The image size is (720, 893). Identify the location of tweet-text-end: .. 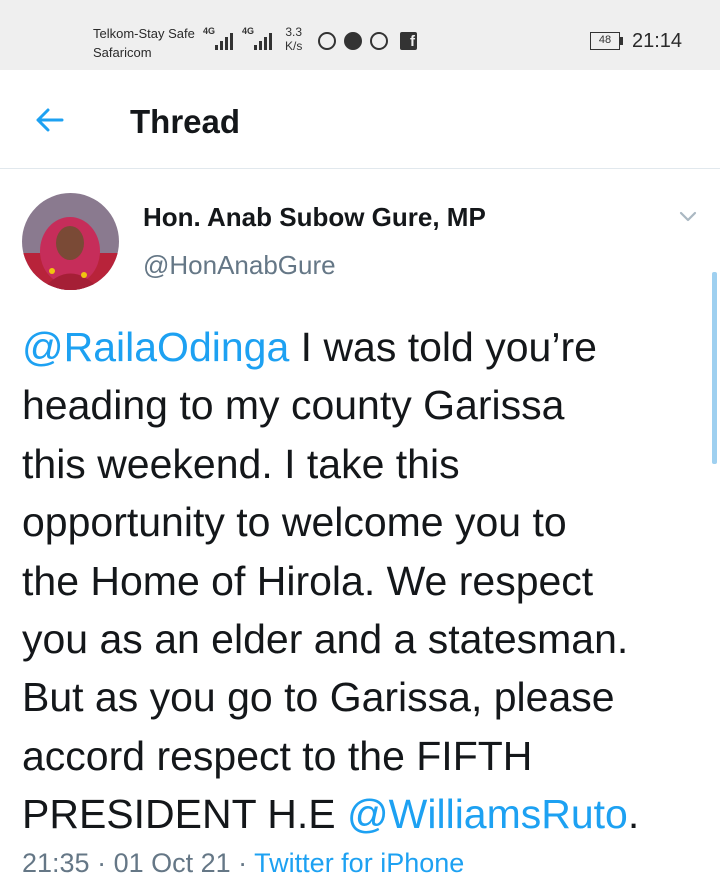
(633, 814).